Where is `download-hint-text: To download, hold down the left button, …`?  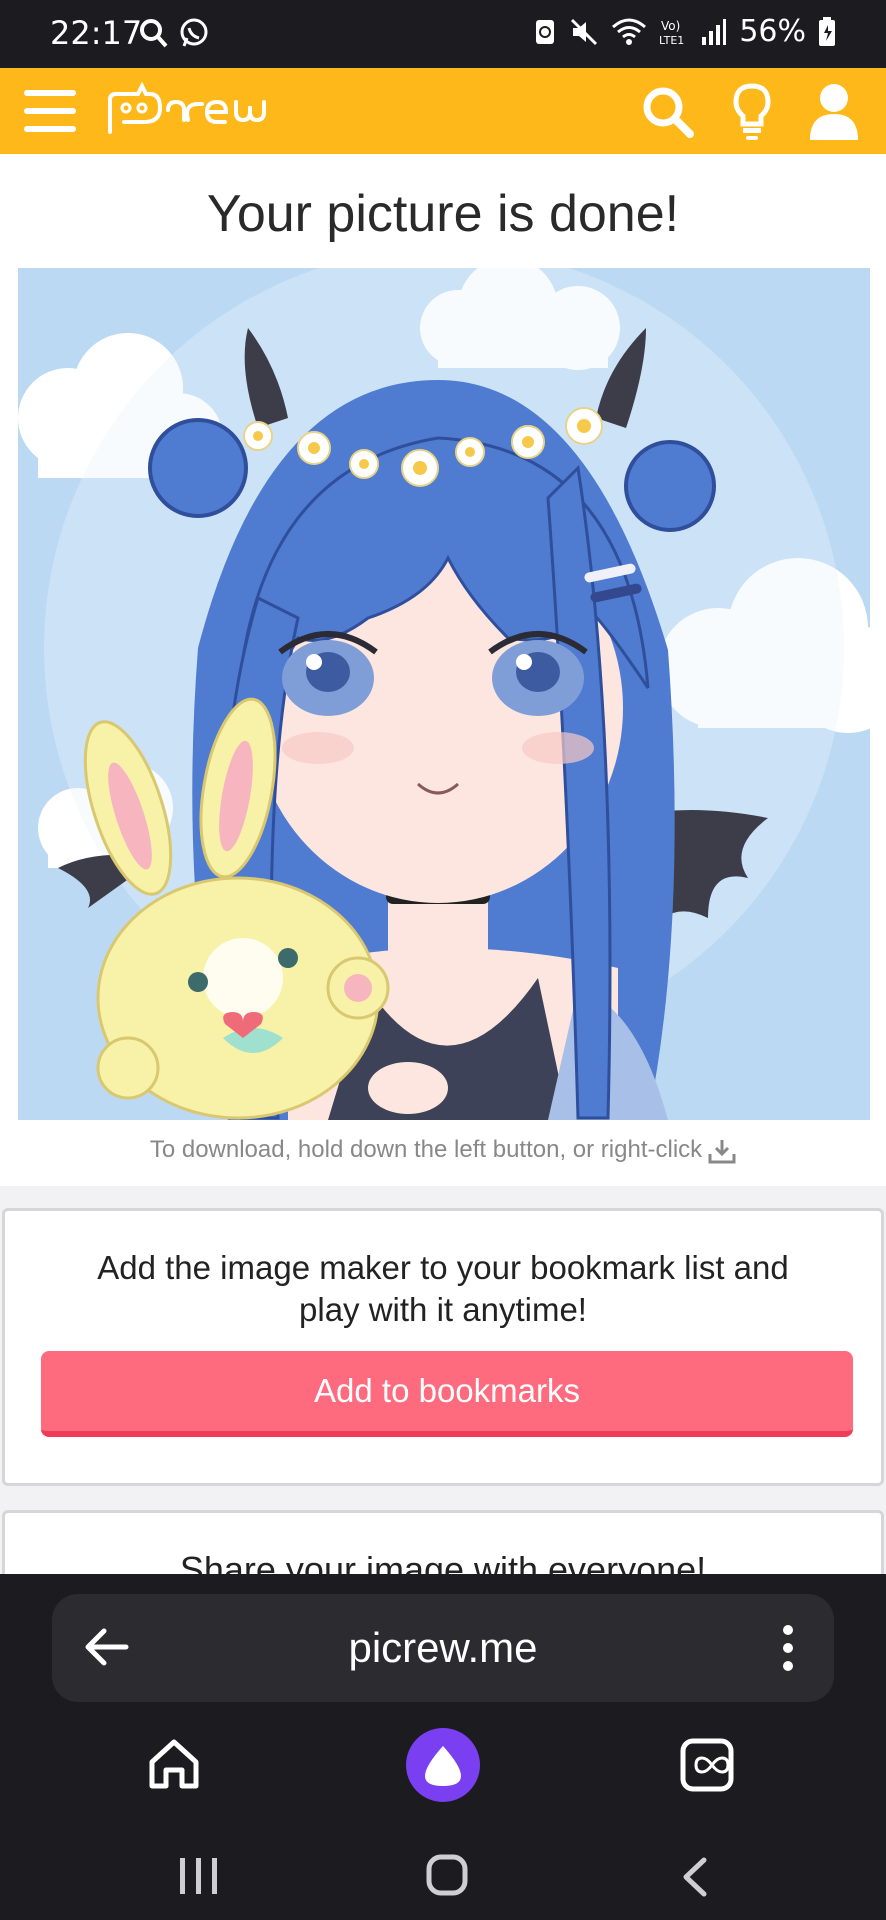
download-hint-text: To download, hold down the left button, … is located at coordinates (426, 1149).